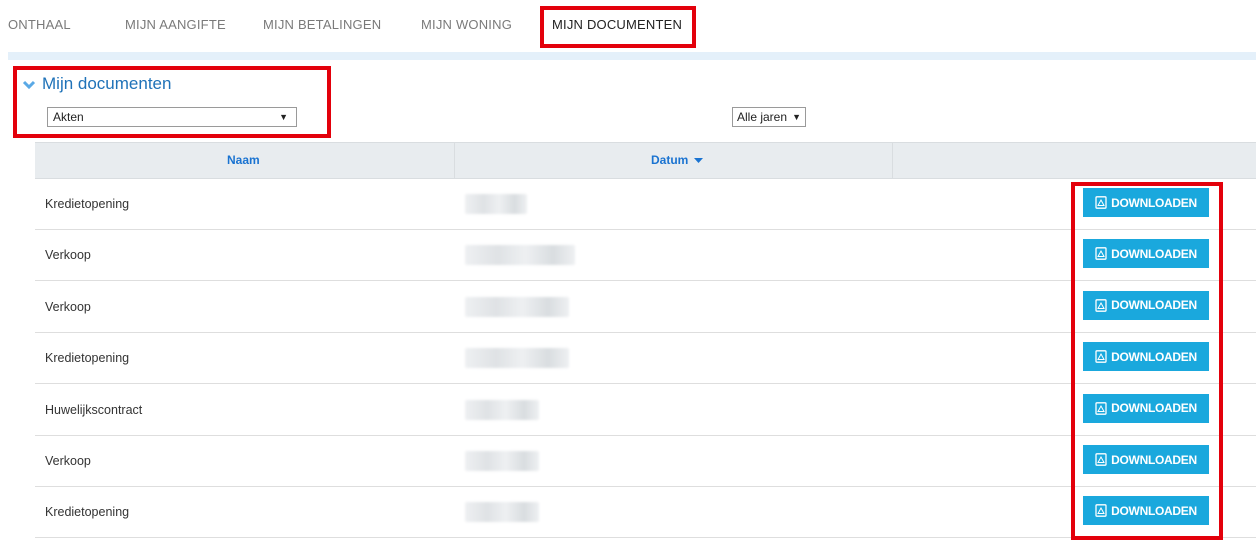 Image resolution: width=1256 pixels, height=543 pixels. Describe the element at coordinates (175, 24) in the screenshot. I see `tab-mijn-aangifte: MIJN AANGIFTE` at that location.